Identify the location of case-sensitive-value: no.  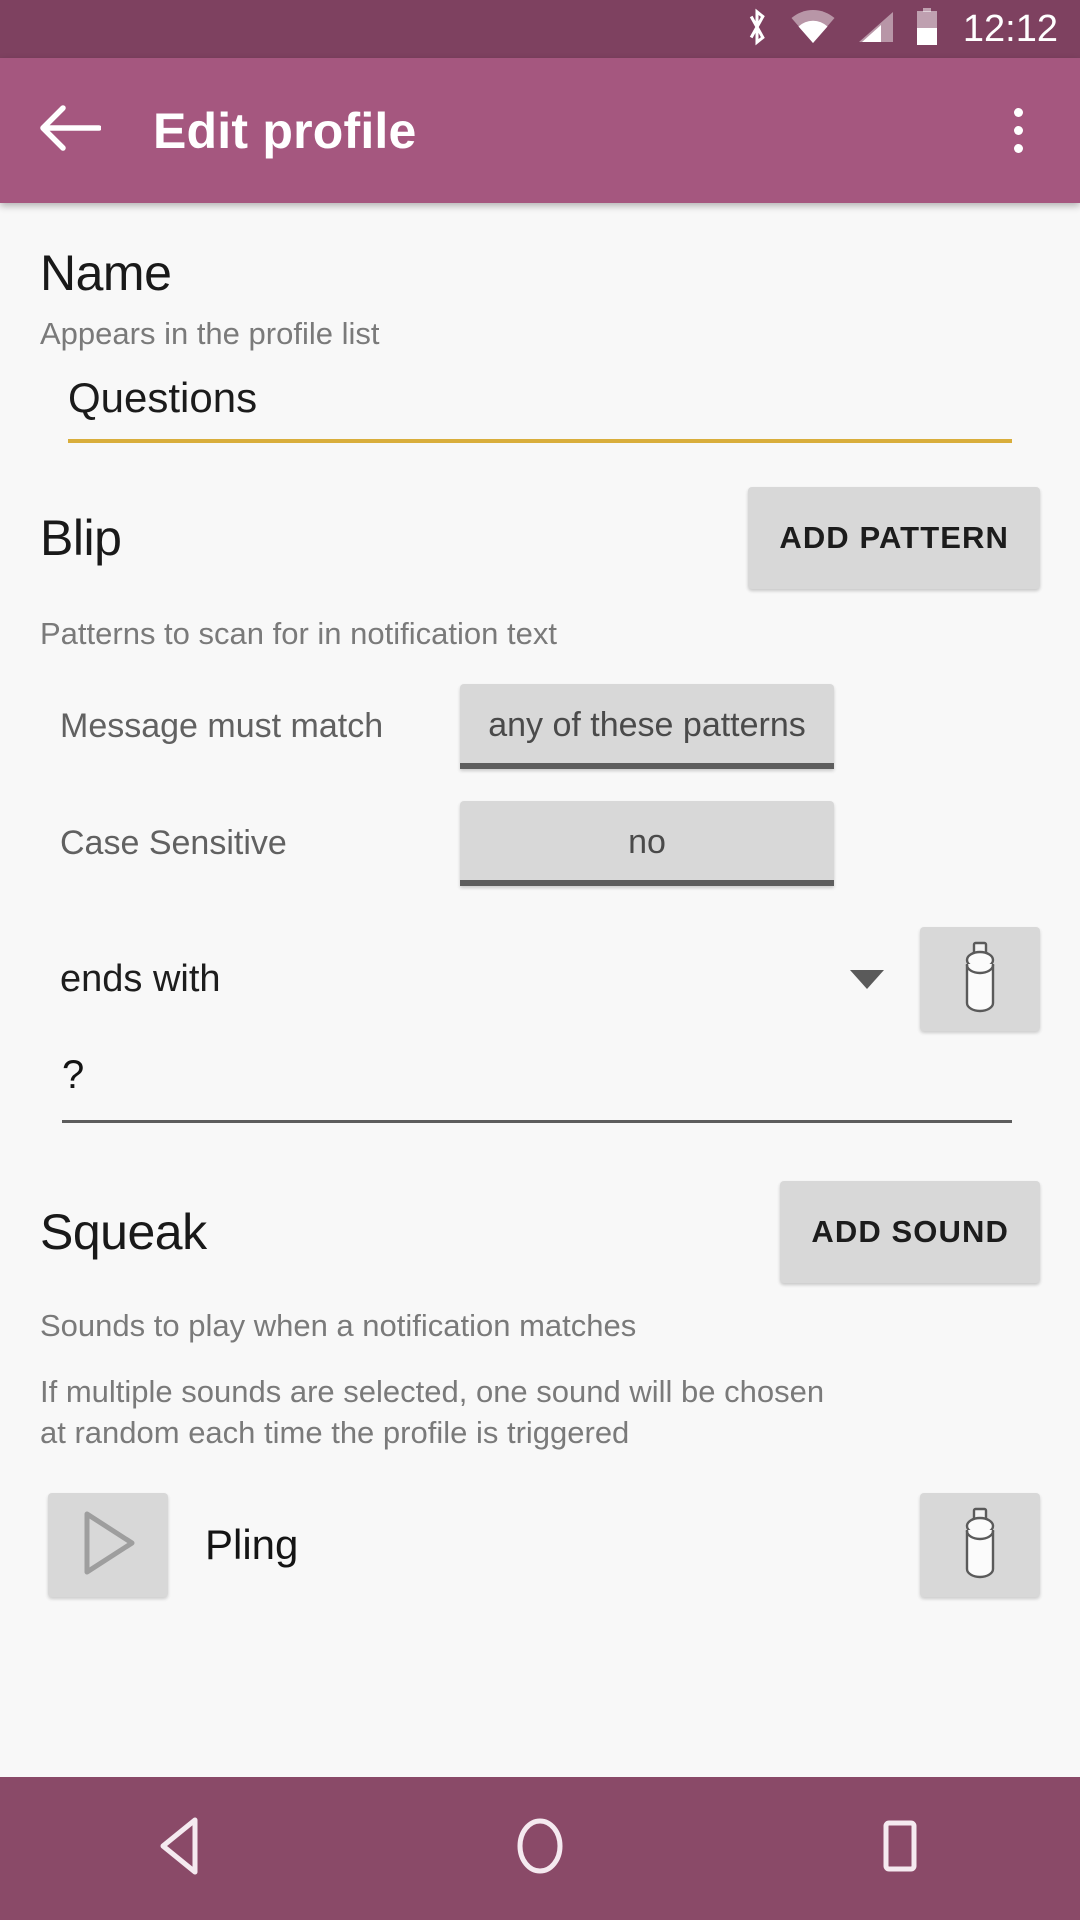
(647, 842).